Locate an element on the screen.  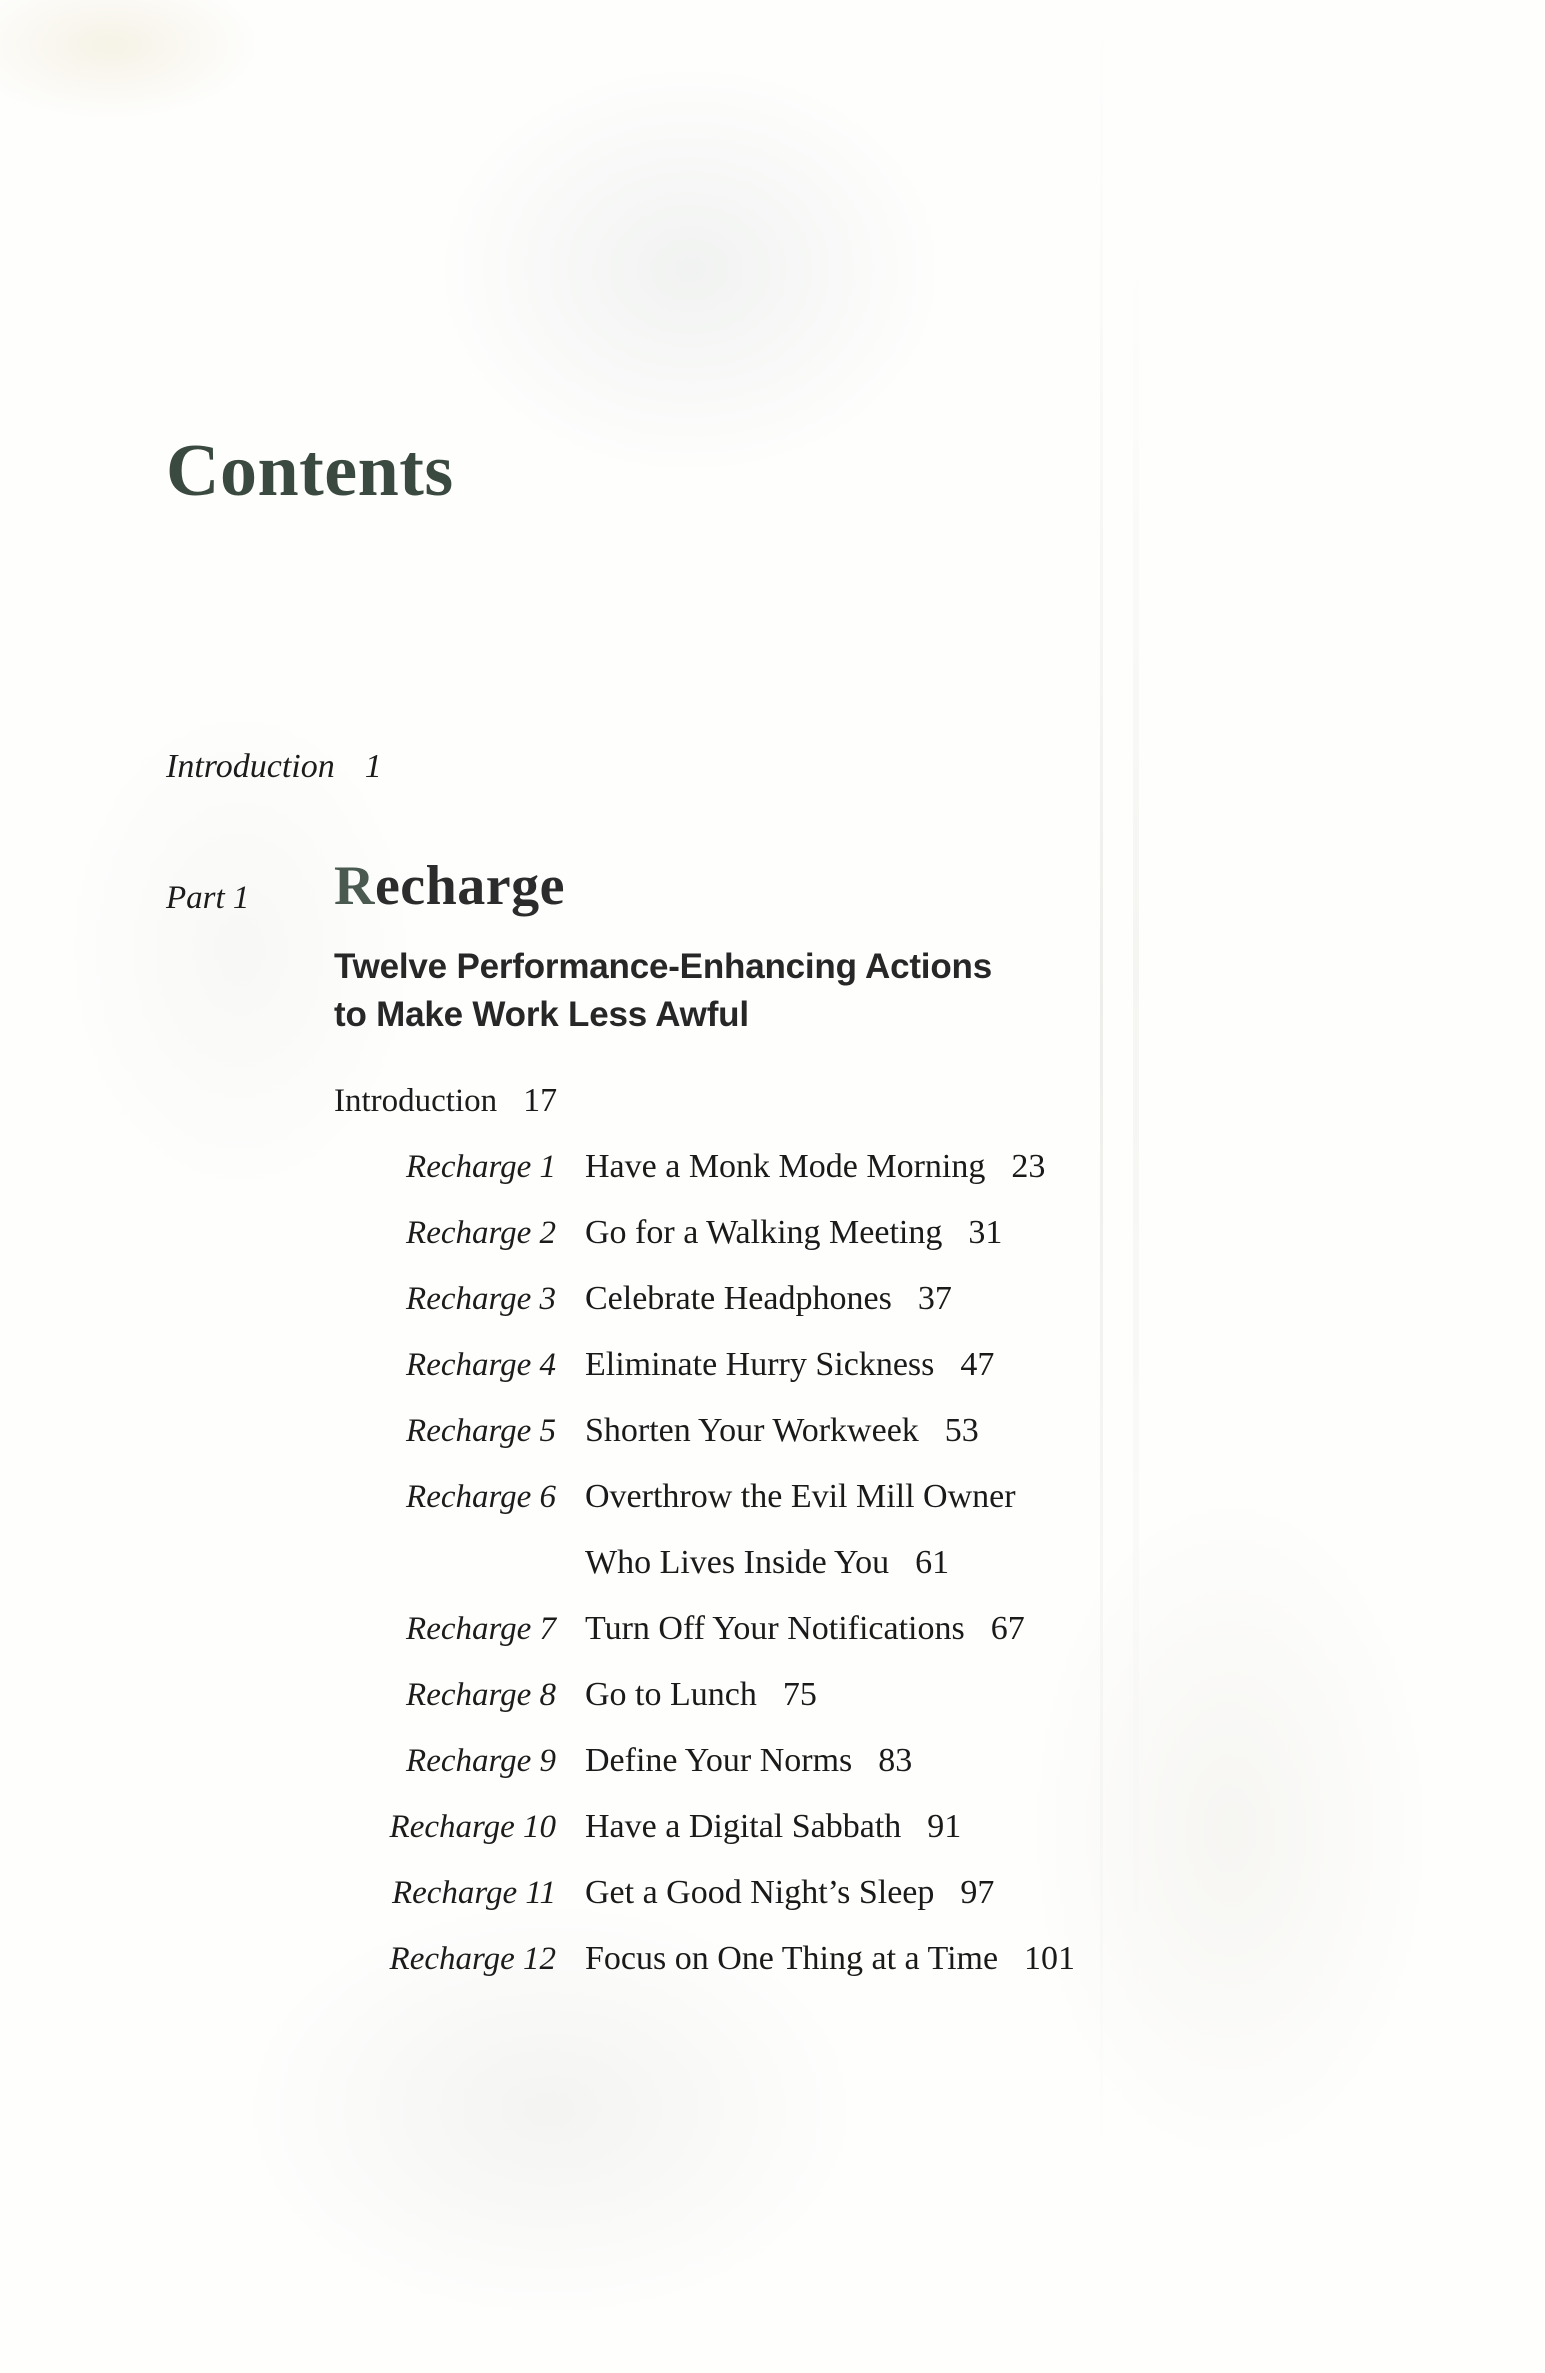
chapter-entry: Recharge 6 Overthrow the Evil Mill Owner is located at coordinates (772, 1507).